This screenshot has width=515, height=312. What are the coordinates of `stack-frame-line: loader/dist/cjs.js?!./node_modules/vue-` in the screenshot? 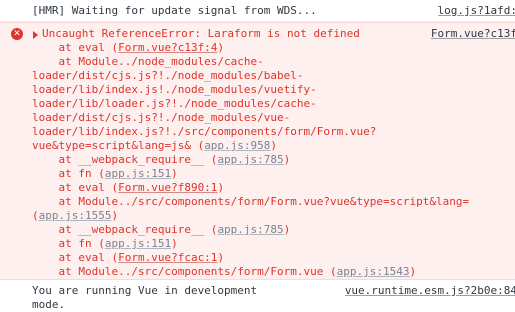 It's located at (161, 118).